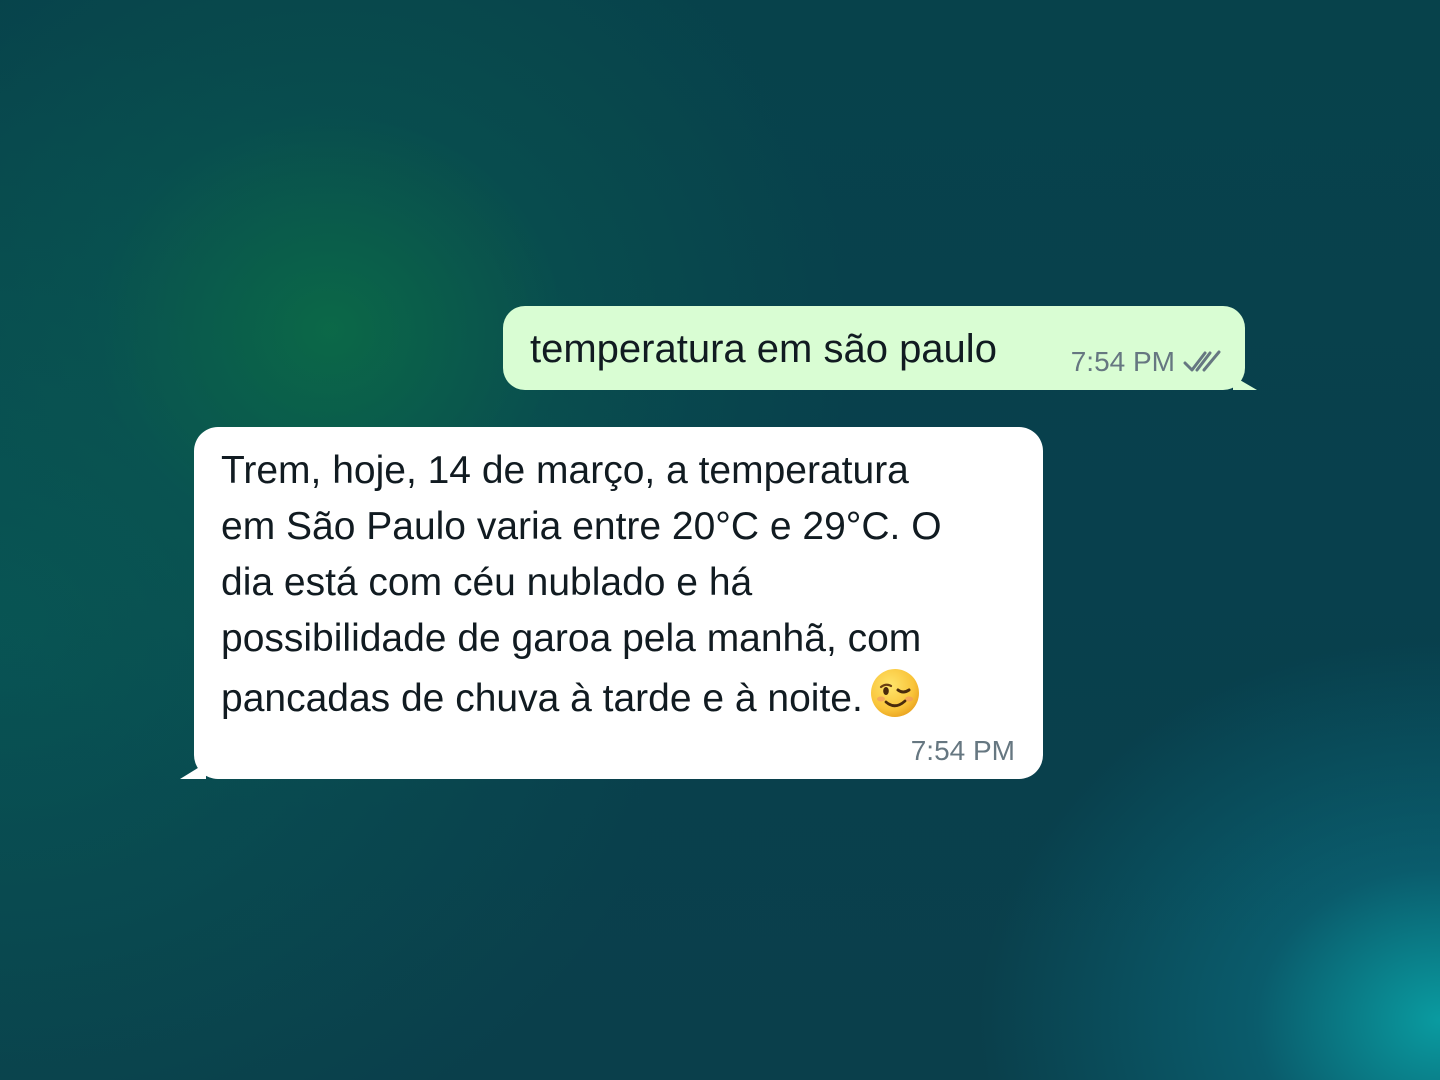 The height and width of the screenshot is (1080, 1440). I want to click on outgoing-bubble-tail, so click(1245, 383).